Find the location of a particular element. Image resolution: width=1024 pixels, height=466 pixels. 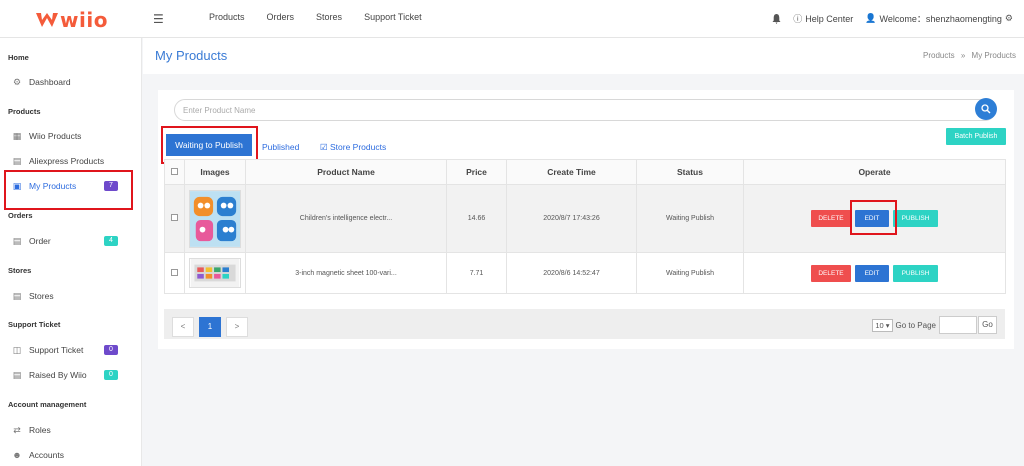

sidebar-item-label: Accounts is located at coordinates (46, 455).